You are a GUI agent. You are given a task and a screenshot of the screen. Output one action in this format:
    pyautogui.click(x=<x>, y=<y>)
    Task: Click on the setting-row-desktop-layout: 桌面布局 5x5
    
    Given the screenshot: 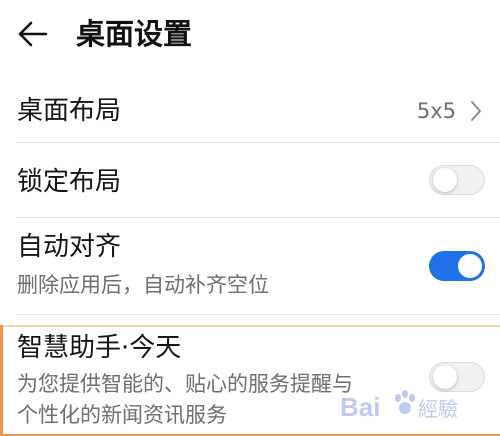 What is the action you would take?
    pyautogui.click(x=250, y=111)
    